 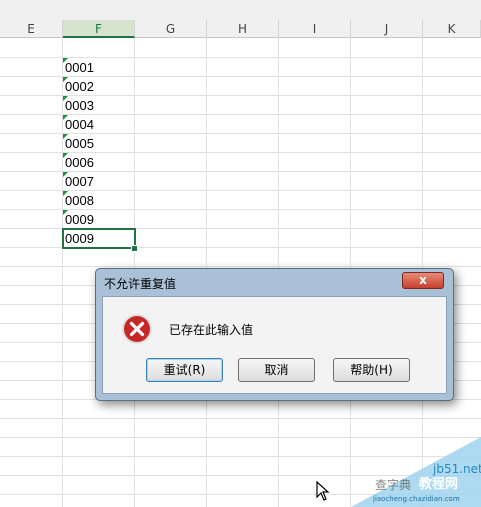 What do you see at coordinates (99, 143) in the screenshot?
I see `cell-f: 0005` at bounding box center [99, 143].